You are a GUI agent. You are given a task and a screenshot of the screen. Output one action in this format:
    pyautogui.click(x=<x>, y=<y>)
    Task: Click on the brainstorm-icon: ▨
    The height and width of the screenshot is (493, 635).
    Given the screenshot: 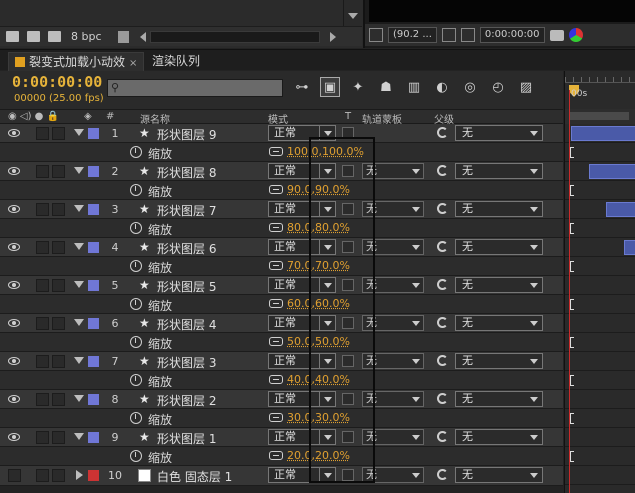 What is the action you would take?
    pyautogui.click(x=526, y=87)
    